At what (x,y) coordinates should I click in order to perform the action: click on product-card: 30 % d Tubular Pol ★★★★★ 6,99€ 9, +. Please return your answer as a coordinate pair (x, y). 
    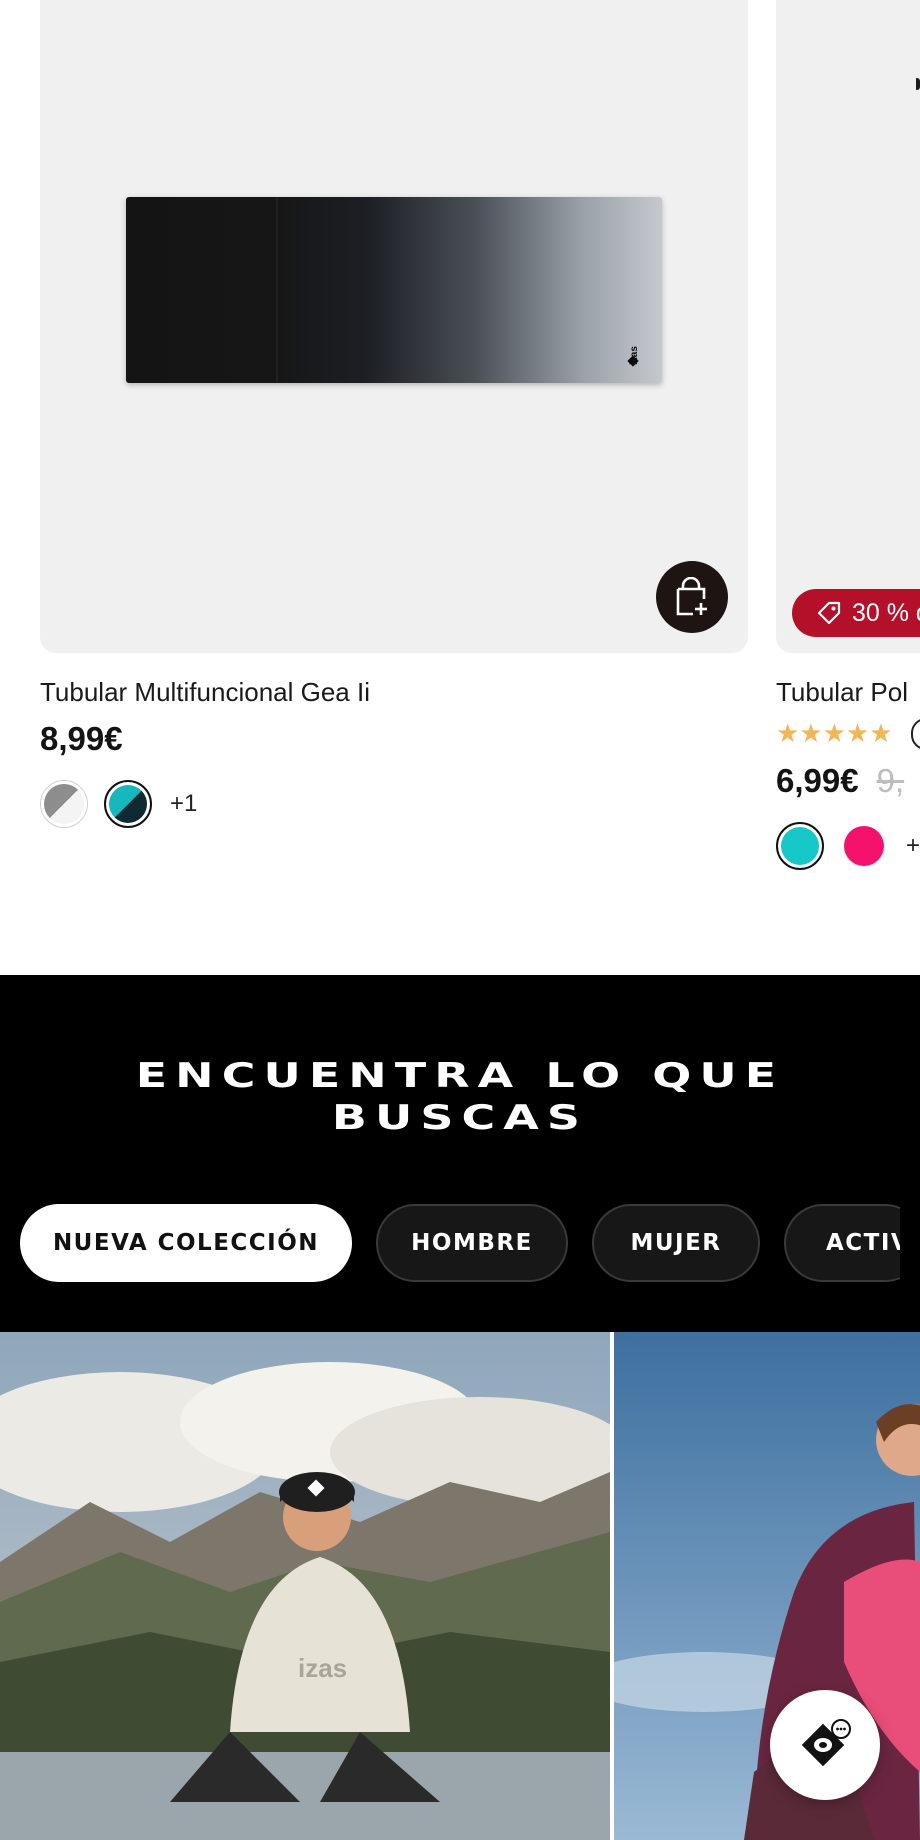
    Looking at the image, I should click on (848, 435).